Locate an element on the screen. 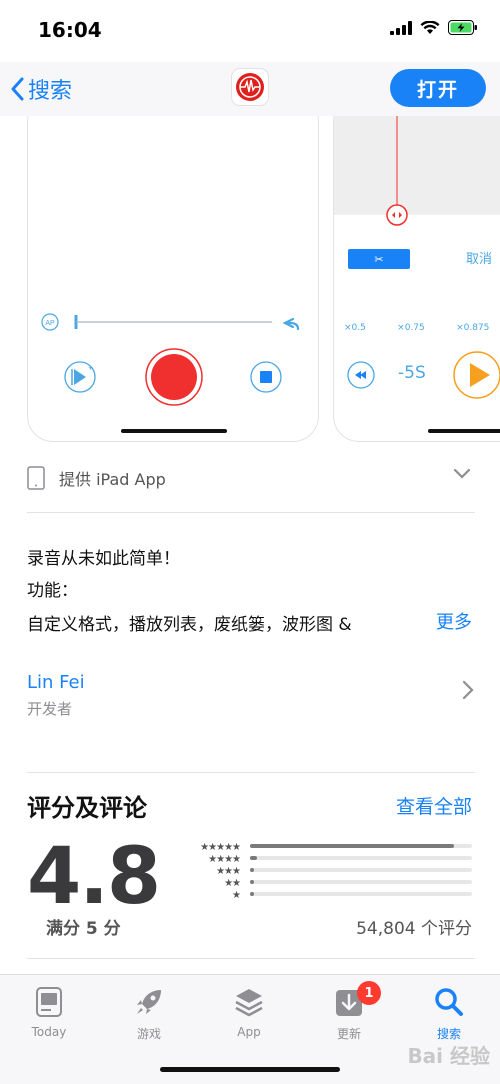 This screenshot has width=500, height=1084. status-bar: 16:04 is located at coordinates (250, 30).